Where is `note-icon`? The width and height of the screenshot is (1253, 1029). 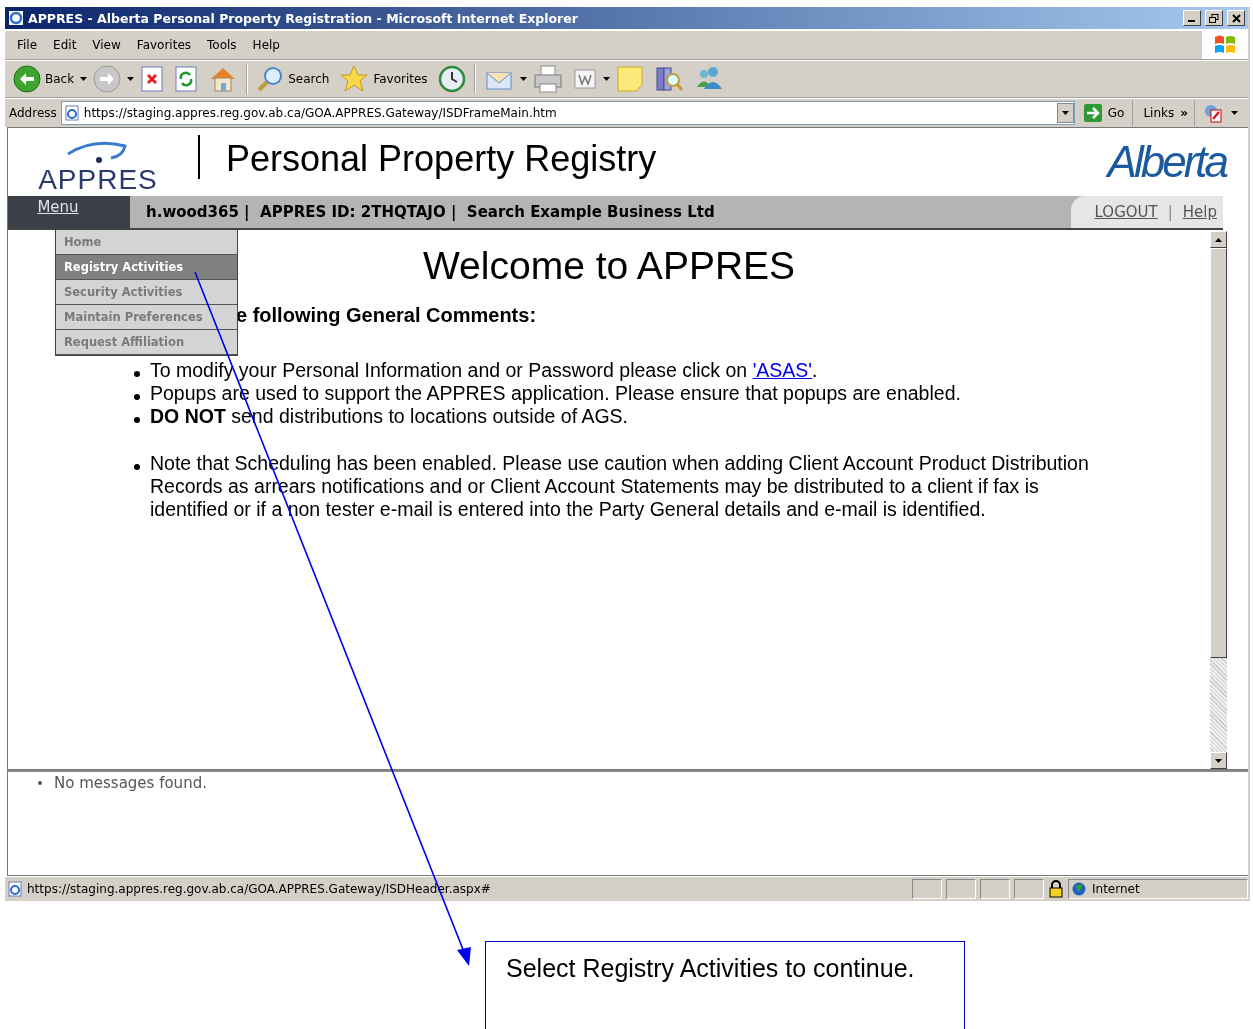 note-icon is located at coordinates (629, 79).